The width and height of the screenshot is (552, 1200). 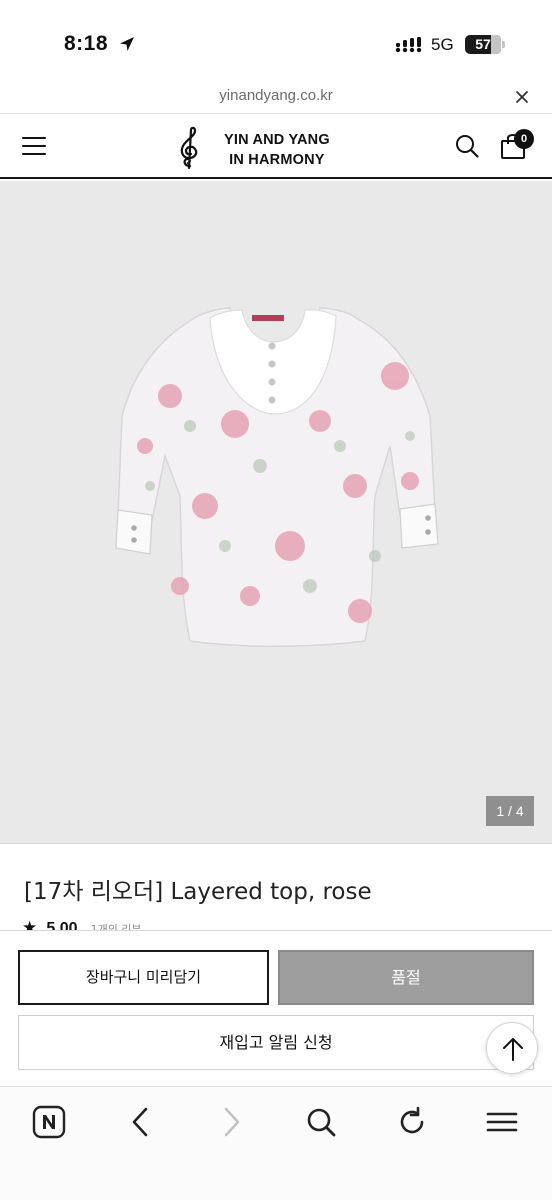 I want to click on scroll-to-top-button, so click(x=512, y=1048).